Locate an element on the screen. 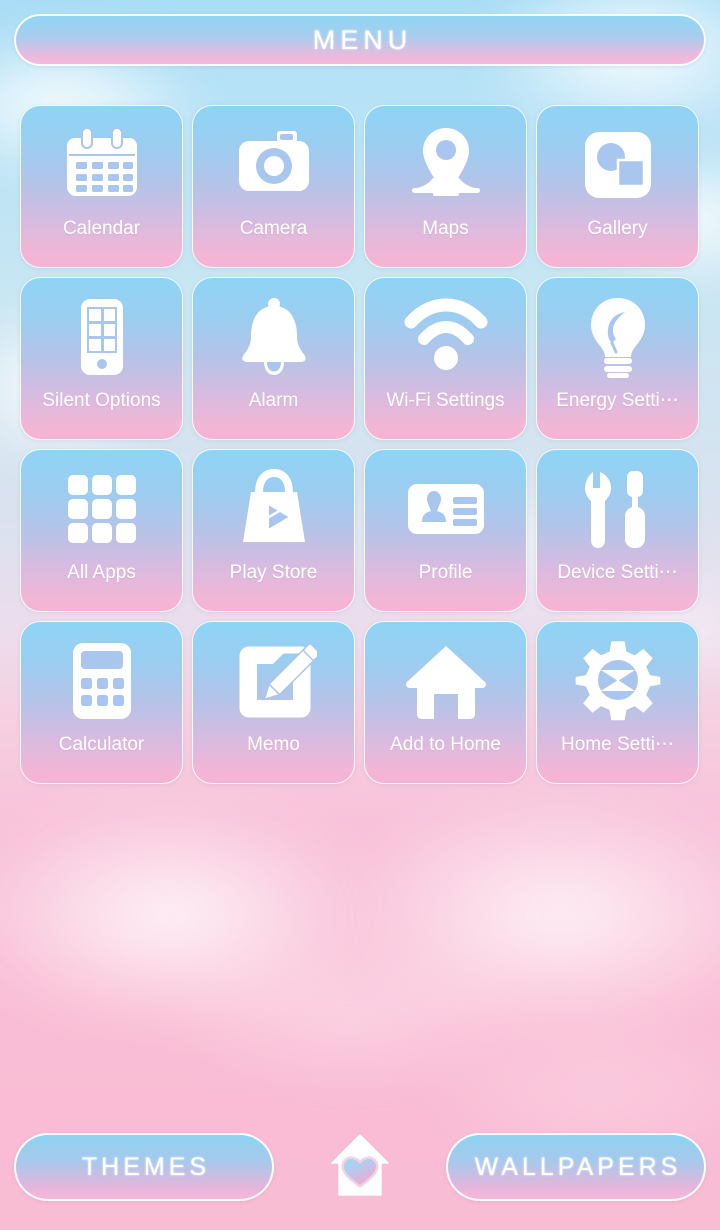  app-label: Energy Setti⋯ is located at coordinates (617, 400).